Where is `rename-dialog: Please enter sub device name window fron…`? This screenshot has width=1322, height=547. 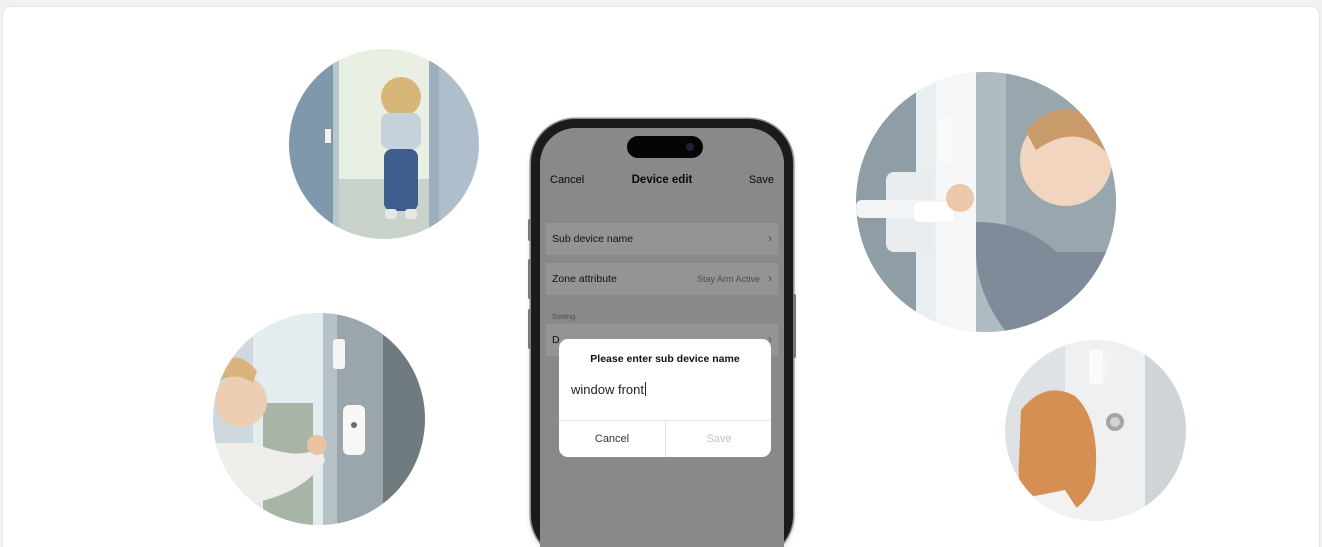
rename-dialog: Please enter sub device name window fron… is located at coordinates (665, 398).